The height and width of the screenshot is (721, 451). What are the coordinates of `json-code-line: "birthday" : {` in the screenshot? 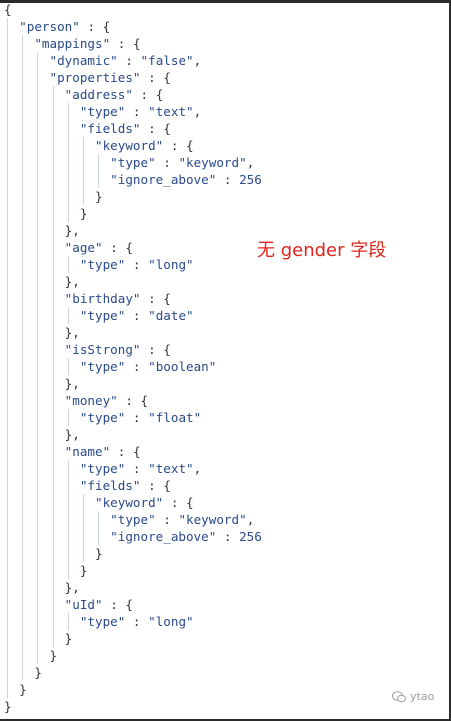 It's located at (117, 298).